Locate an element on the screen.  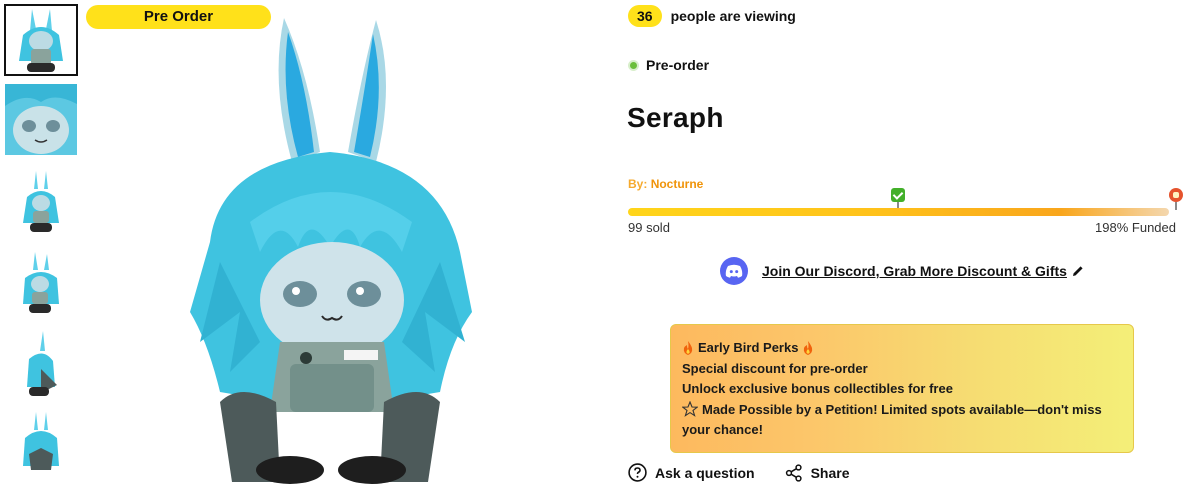
progress-bar is located at coordinates (898, 212).